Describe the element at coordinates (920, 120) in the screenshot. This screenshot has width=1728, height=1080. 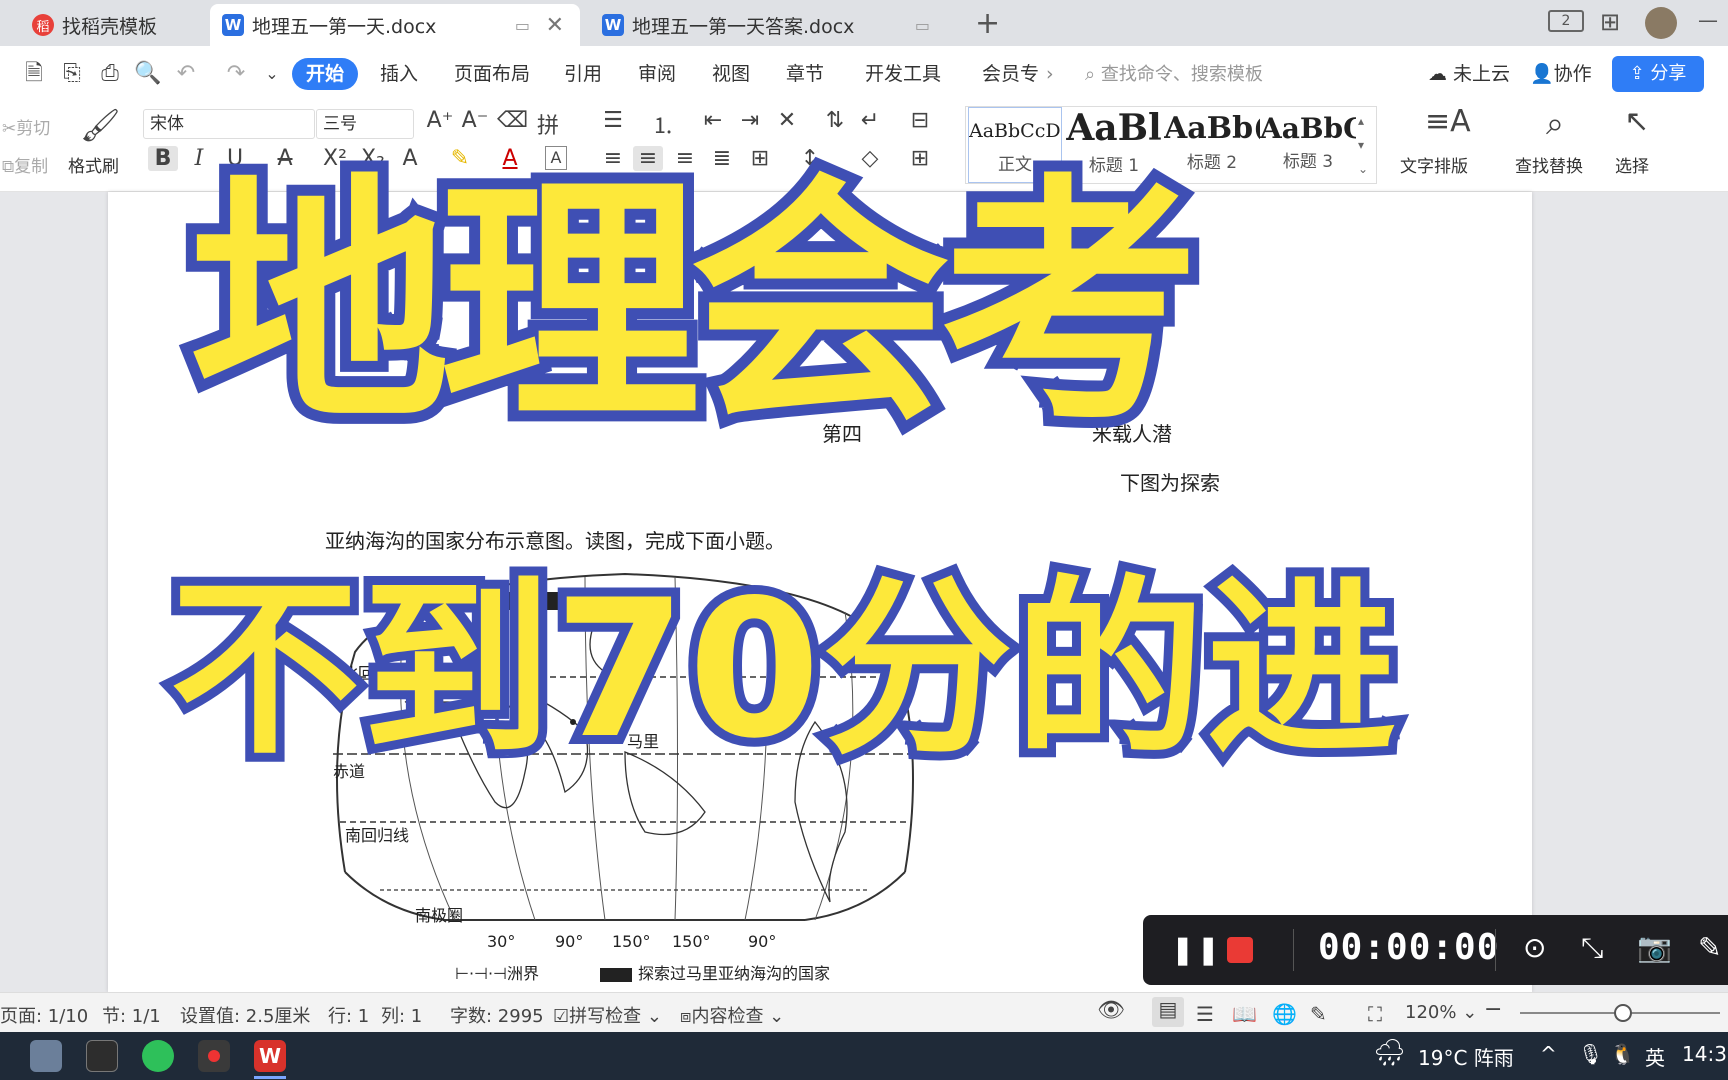
I see `table-icon: ⊟` at that location.